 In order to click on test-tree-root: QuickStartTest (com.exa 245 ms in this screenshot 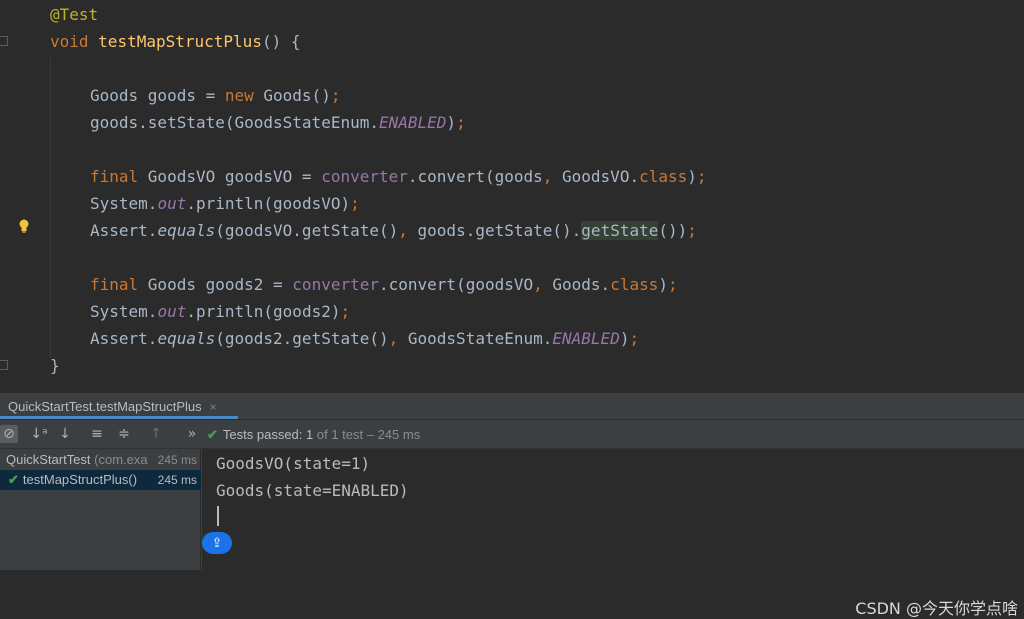, I will do `click(100, 460)`.